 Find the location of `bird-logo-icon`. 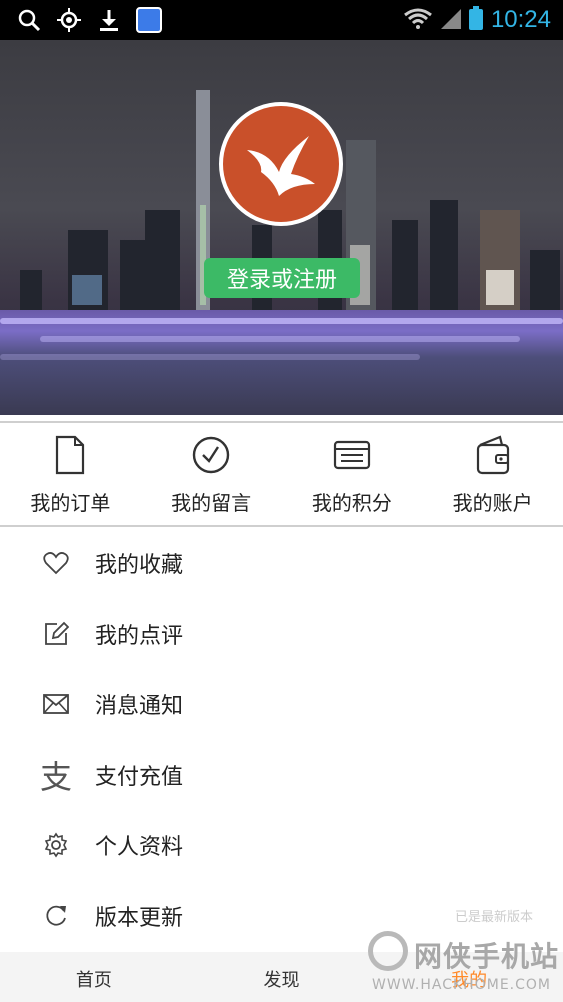

bird-logo-icon is located at coordinates (281, 166).